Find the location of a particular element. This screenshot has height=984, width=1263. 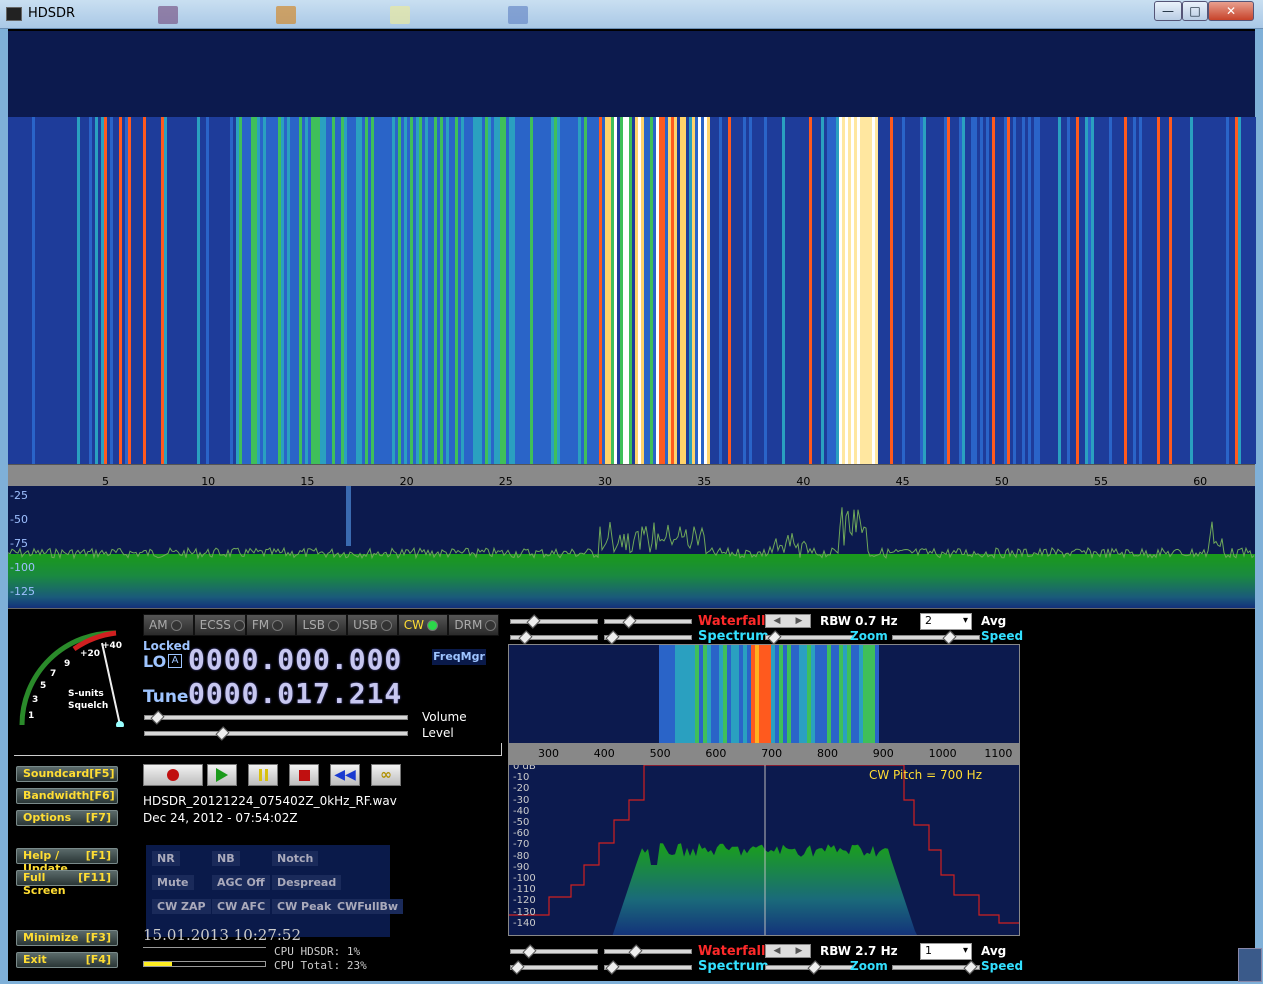

cw-fullbw-button: CWFullBw is located at coordinates (368, 906).